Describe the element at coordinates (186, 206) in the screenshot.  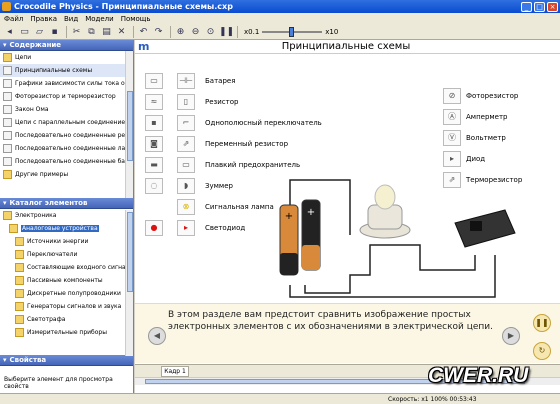
I see `lamp-symbol-icon: ⊗` at that location.